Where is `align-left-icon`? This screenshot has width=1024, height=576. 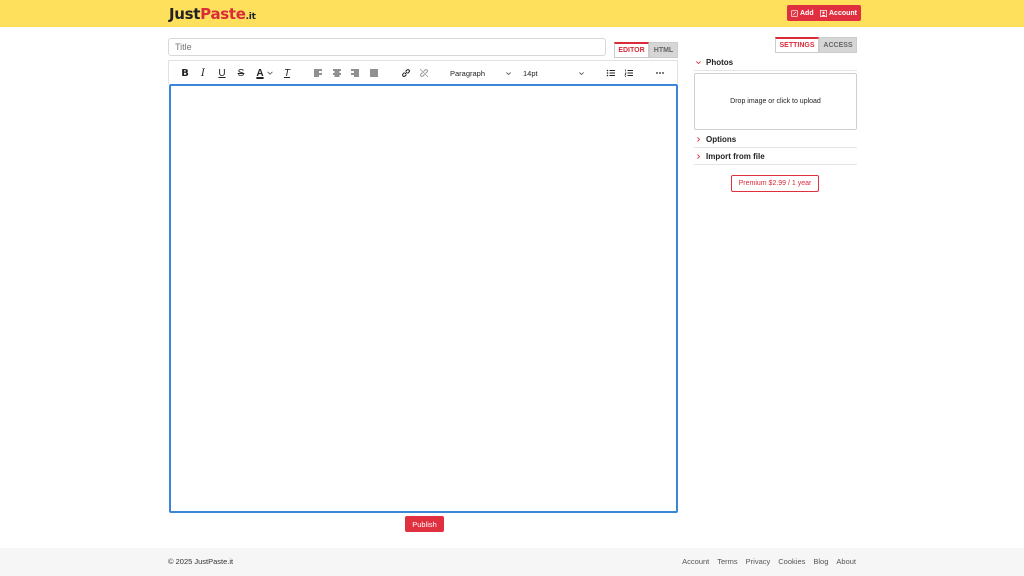 align-left-icon is located at coordinates (318, 73).